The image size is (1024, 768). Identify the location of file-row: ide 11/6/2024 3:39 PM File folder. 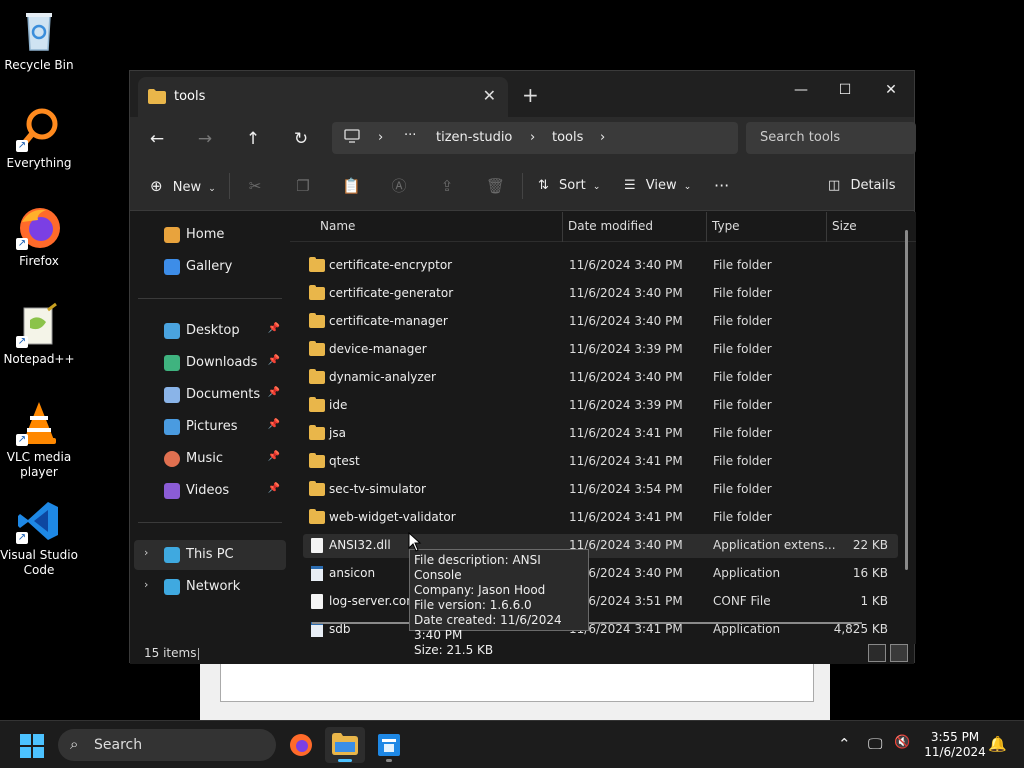
(600, 406).